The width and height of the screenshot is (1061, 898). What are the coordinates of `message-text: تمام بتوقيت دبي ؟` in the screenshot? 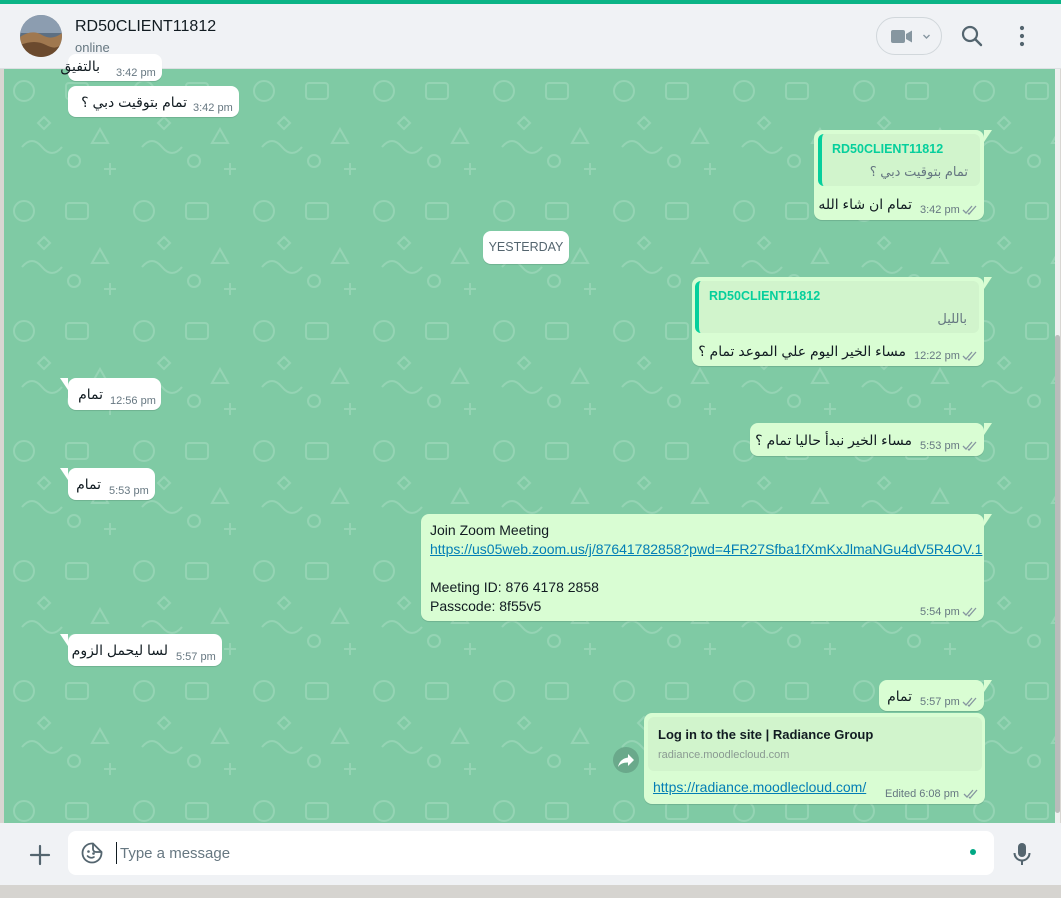 It's located at (134, 102).